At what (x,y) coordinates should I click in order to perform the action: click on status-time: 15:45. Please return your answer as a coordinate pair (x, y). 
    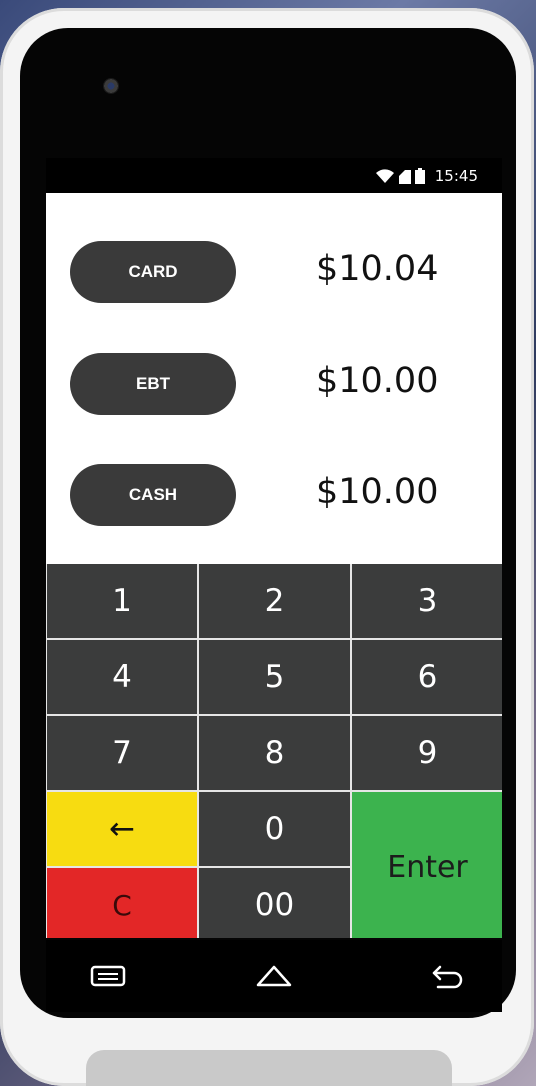
    Looking at the image, I should click on (456, 176).